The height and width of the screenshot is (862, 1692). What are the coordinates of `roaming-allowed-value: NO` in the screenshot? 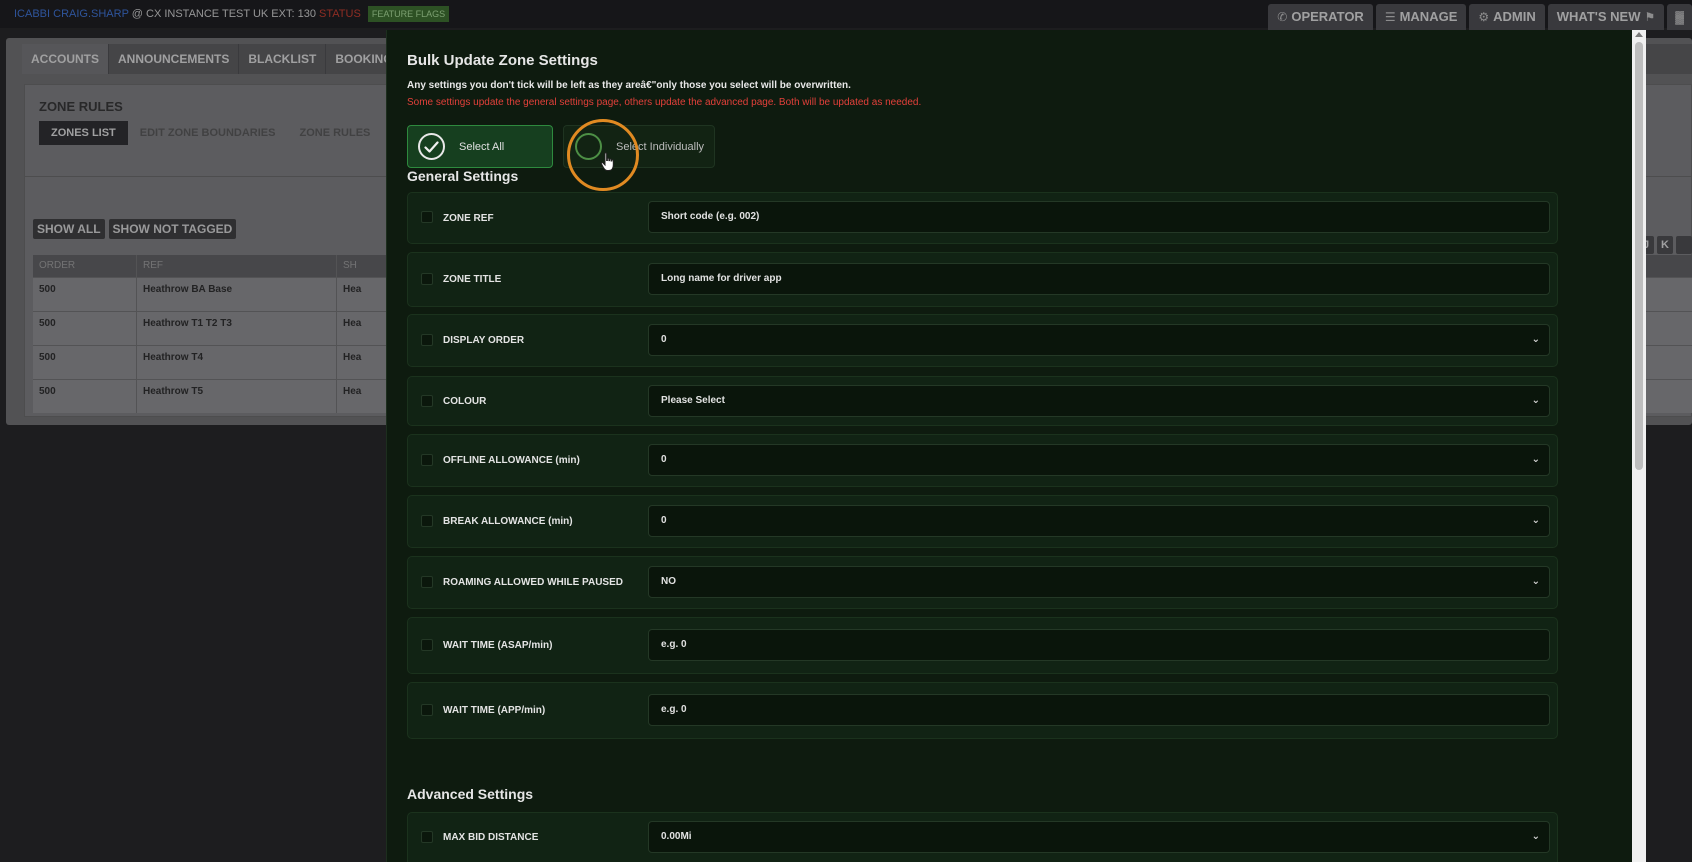 It's located at (668, 581).